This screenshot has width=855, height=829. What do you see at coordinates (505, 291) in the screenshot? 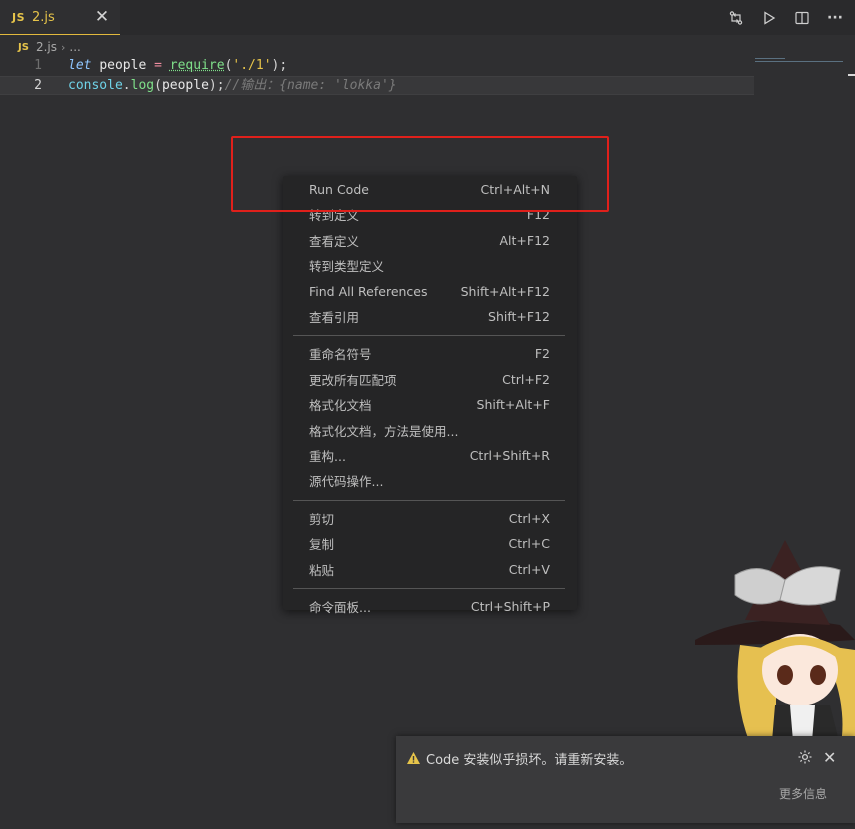
I see `menu-item-shortcut: Shift+Alt+F12` at bounding box center [505, 291].